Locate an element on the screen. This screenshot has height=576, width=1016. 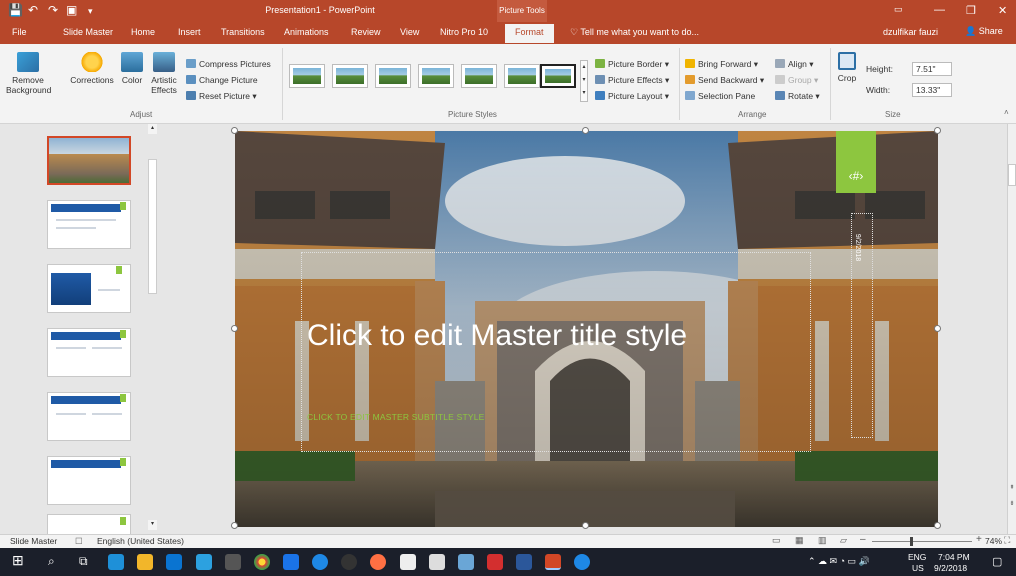
tab-file: File is located at coordinates (19, 32).